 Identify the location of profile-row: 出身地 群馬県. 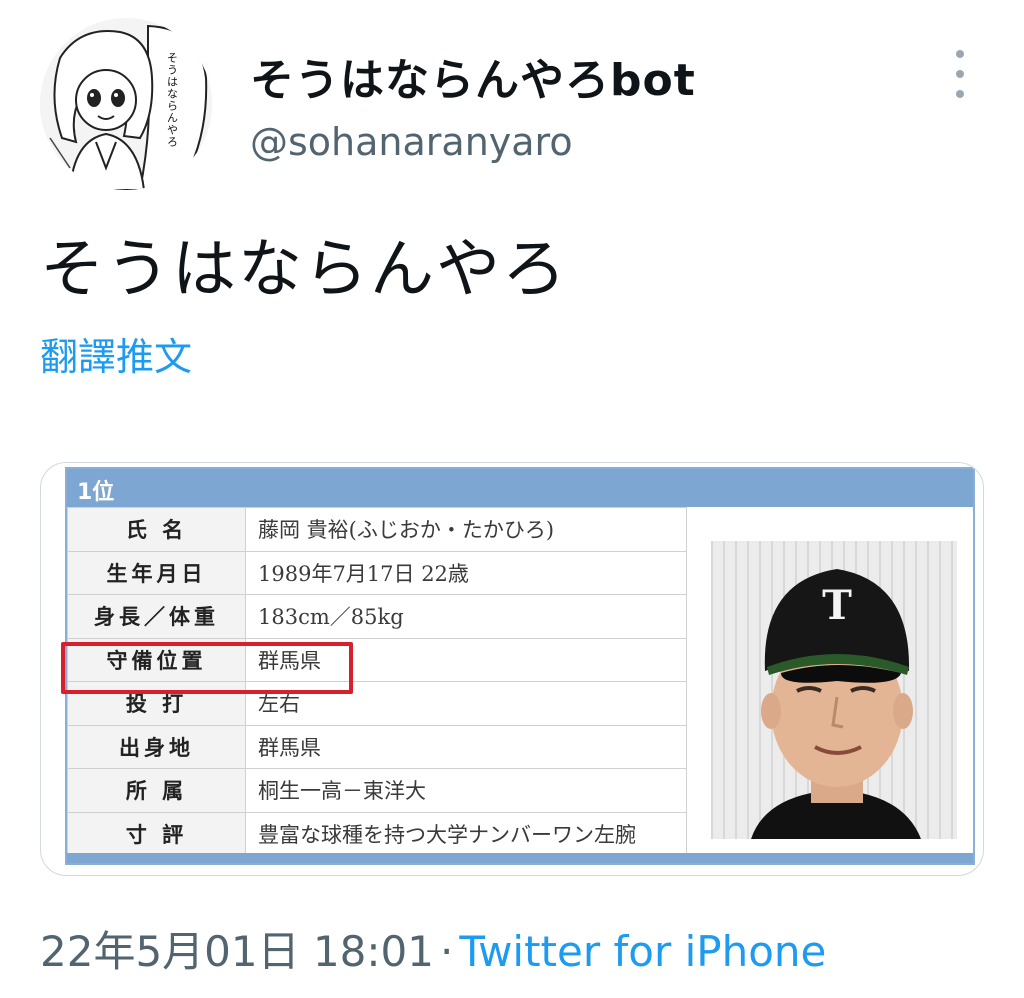
(377, 746).